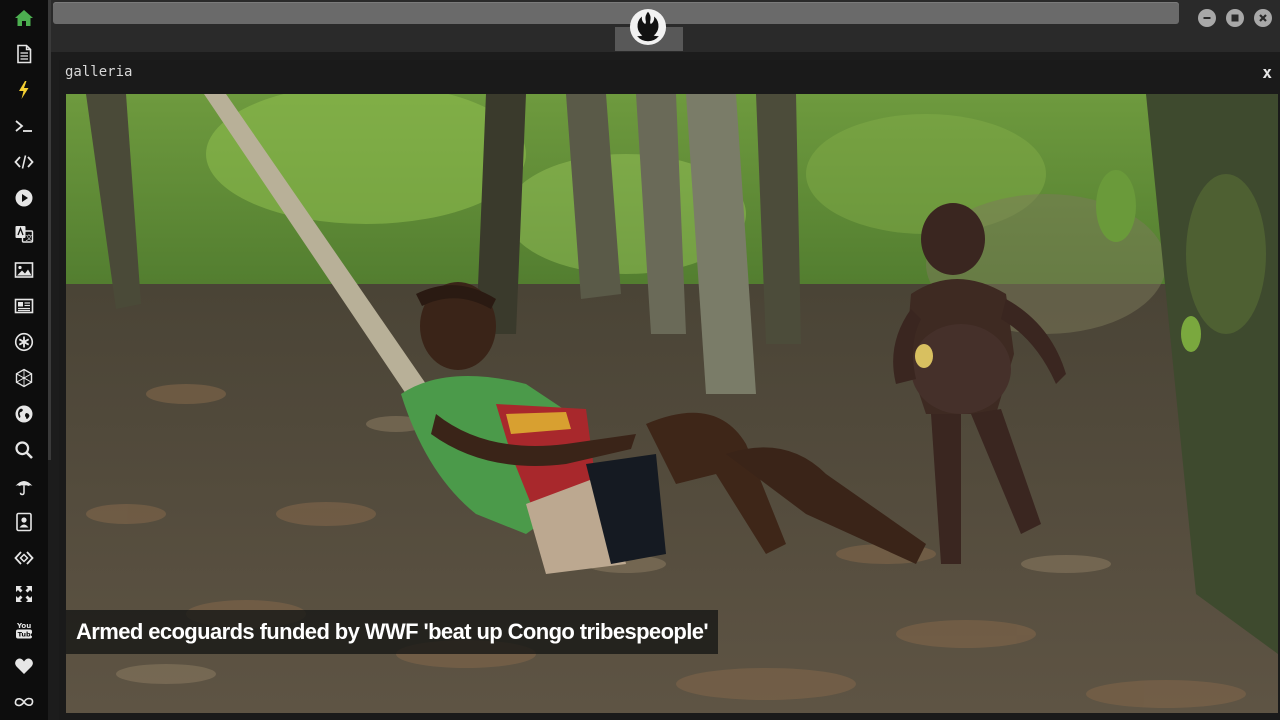 The height and width of the screenshot is (720, 1280). I want to click on sidebar-item-image, so click(24, 270).